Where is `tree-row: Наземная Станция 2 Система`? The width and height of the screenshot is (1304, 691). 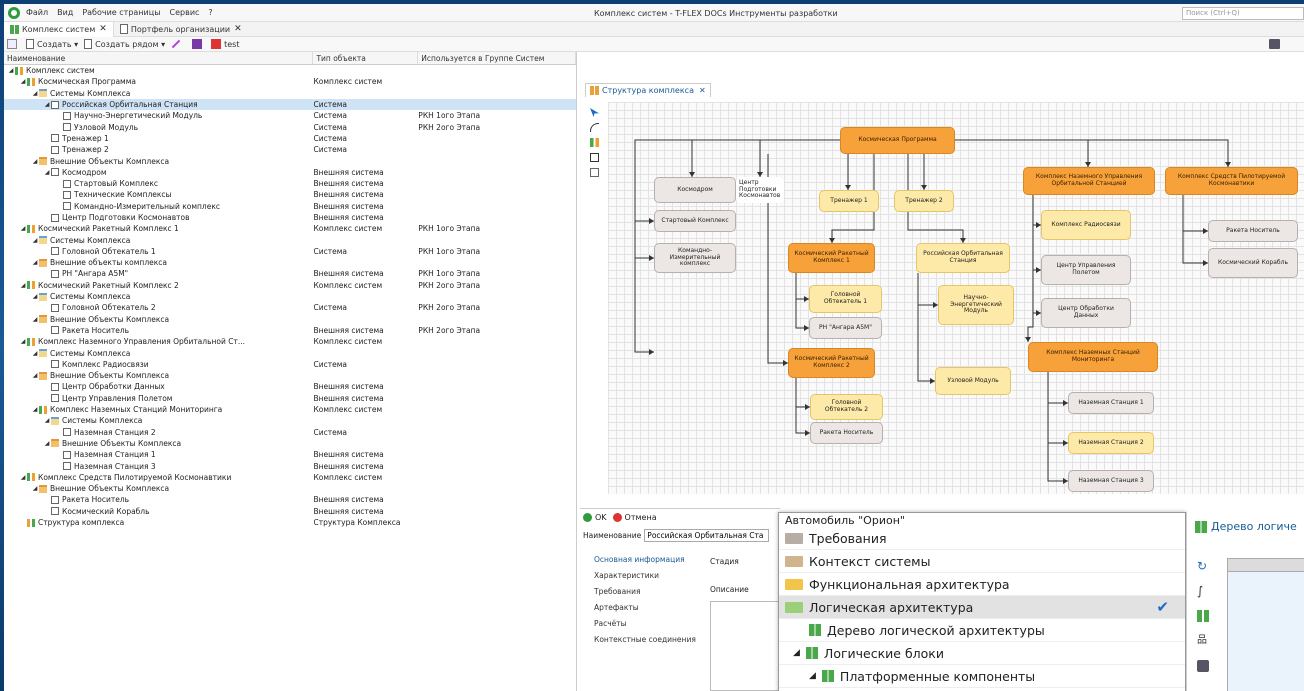 tree-row: Наземная Станция 2 Система is located at coordinates (290, 432).